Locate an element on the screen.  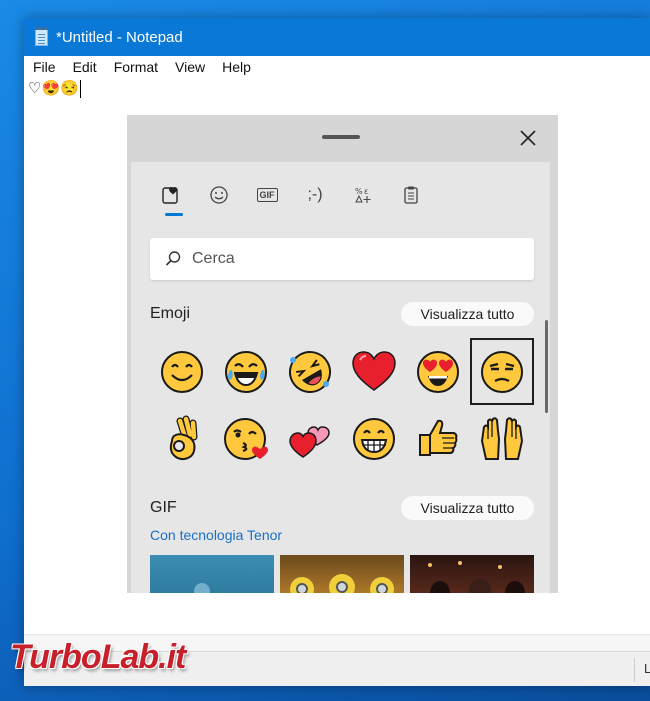
gif-crowd-icon is located at coordinates (476, 577).